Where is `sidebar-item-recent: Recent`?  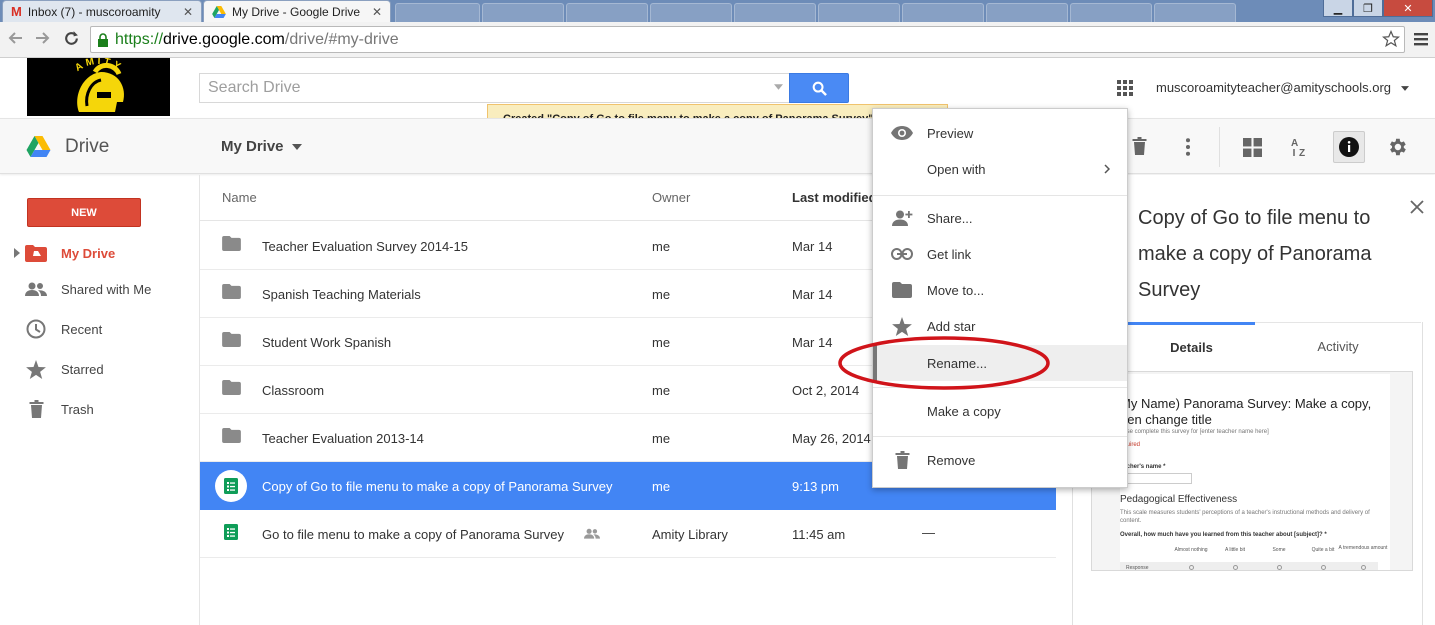 sidebar-item-recent: Recent is located at coordinates (99, 329).